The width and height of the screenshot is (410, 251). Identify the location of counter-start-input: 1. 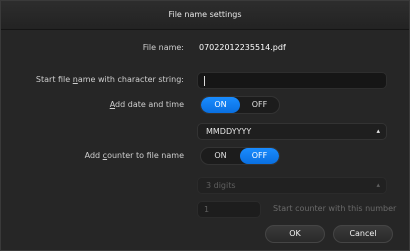
(229, 209).